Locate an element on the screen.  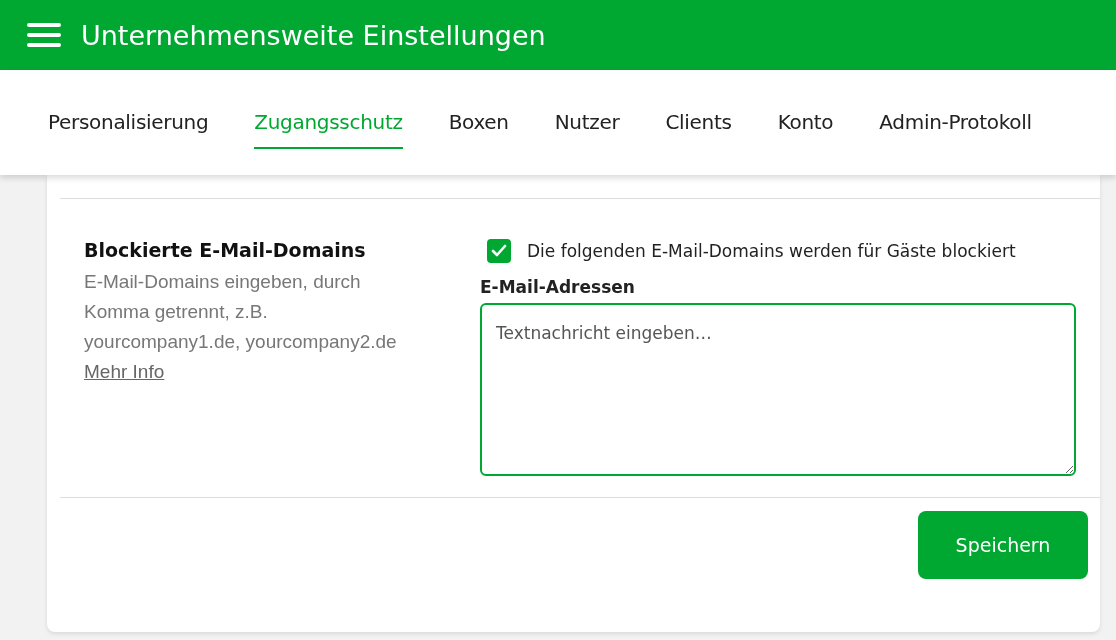
checkbox-label: Die folgenden E-Mail-Domains werden für Gäste blockiert is located at coordinates (771, 251).